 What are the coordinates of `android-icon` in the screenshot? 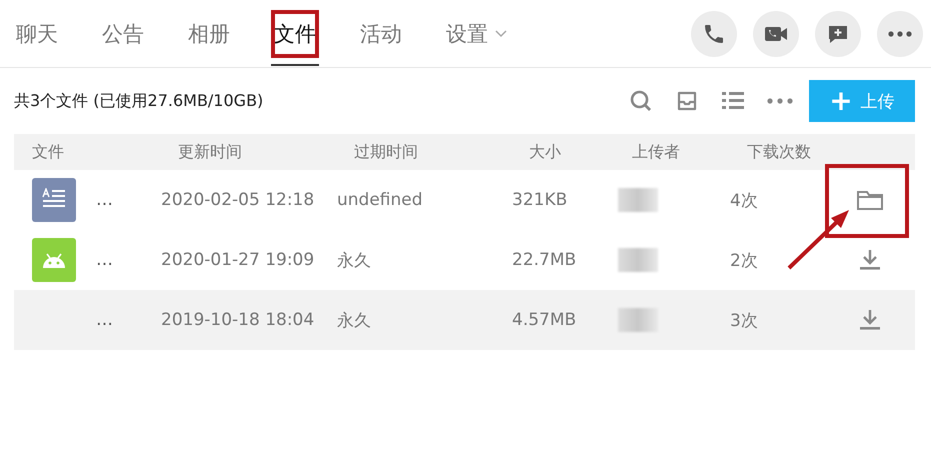 It's located at (54, 260).